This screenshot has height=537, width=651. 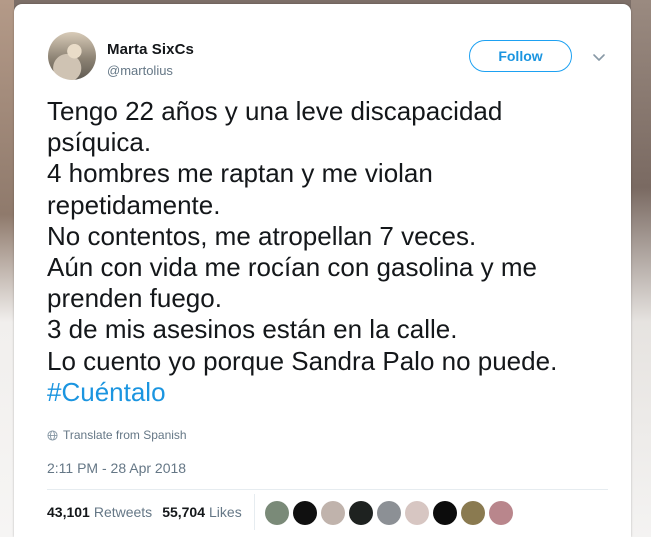 What do you see at coordinates (72, 56) in the screenshot?
I see `avatar` at bounding box center [72, 56].